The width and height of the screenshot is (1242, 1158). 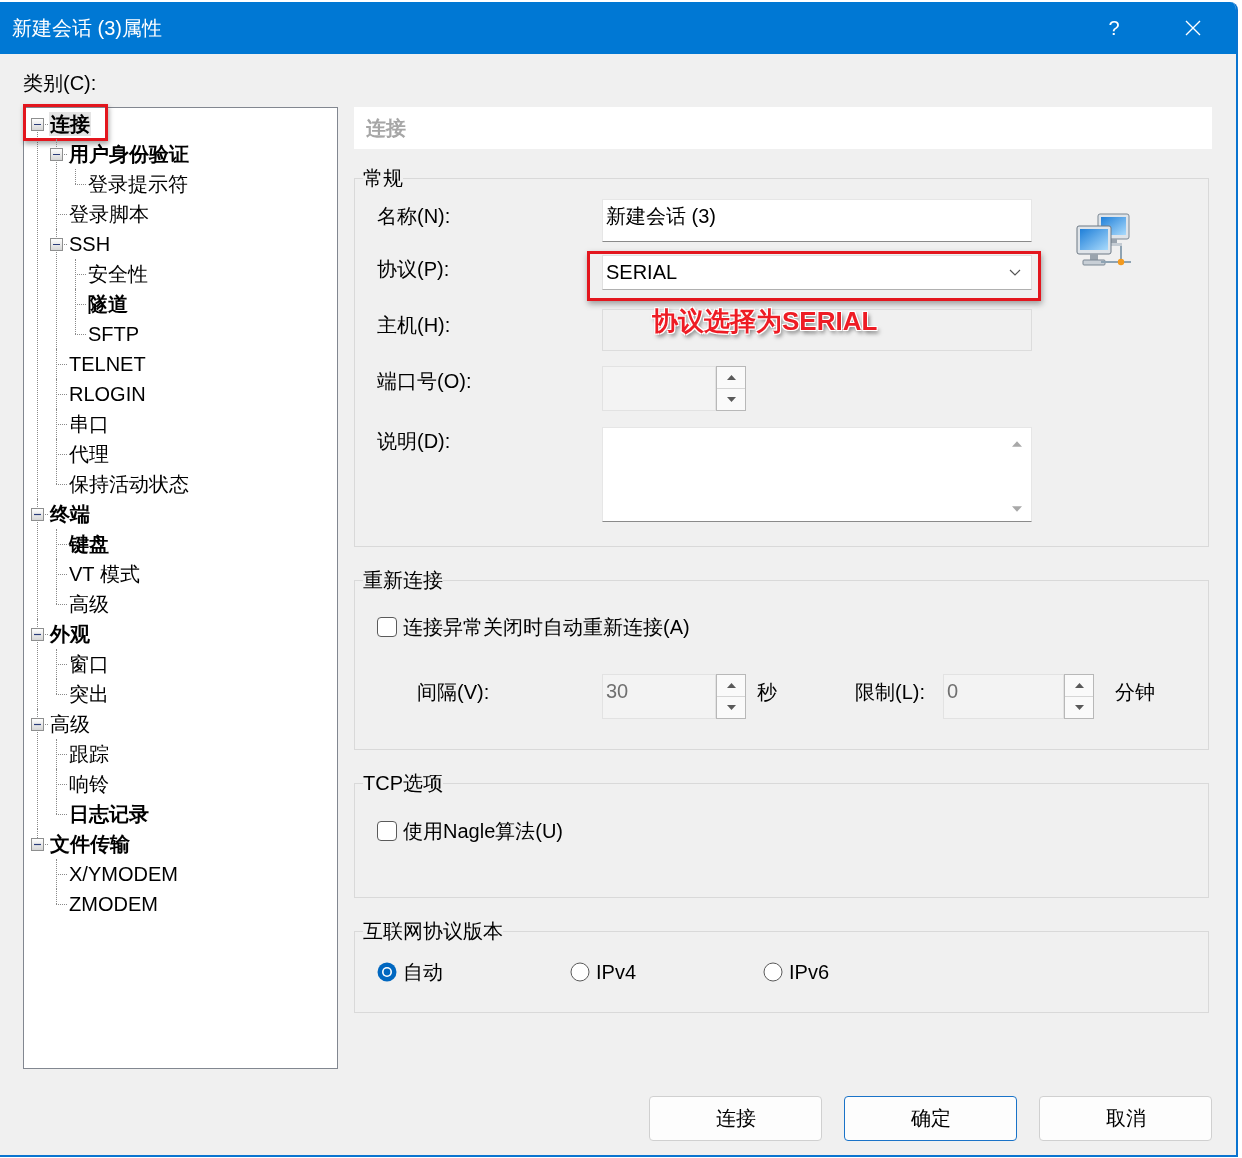 What do you see at coordinates (108, 304) in the screenshot?
I see `tree-item: 隧道` at bounding box center [108, 304].